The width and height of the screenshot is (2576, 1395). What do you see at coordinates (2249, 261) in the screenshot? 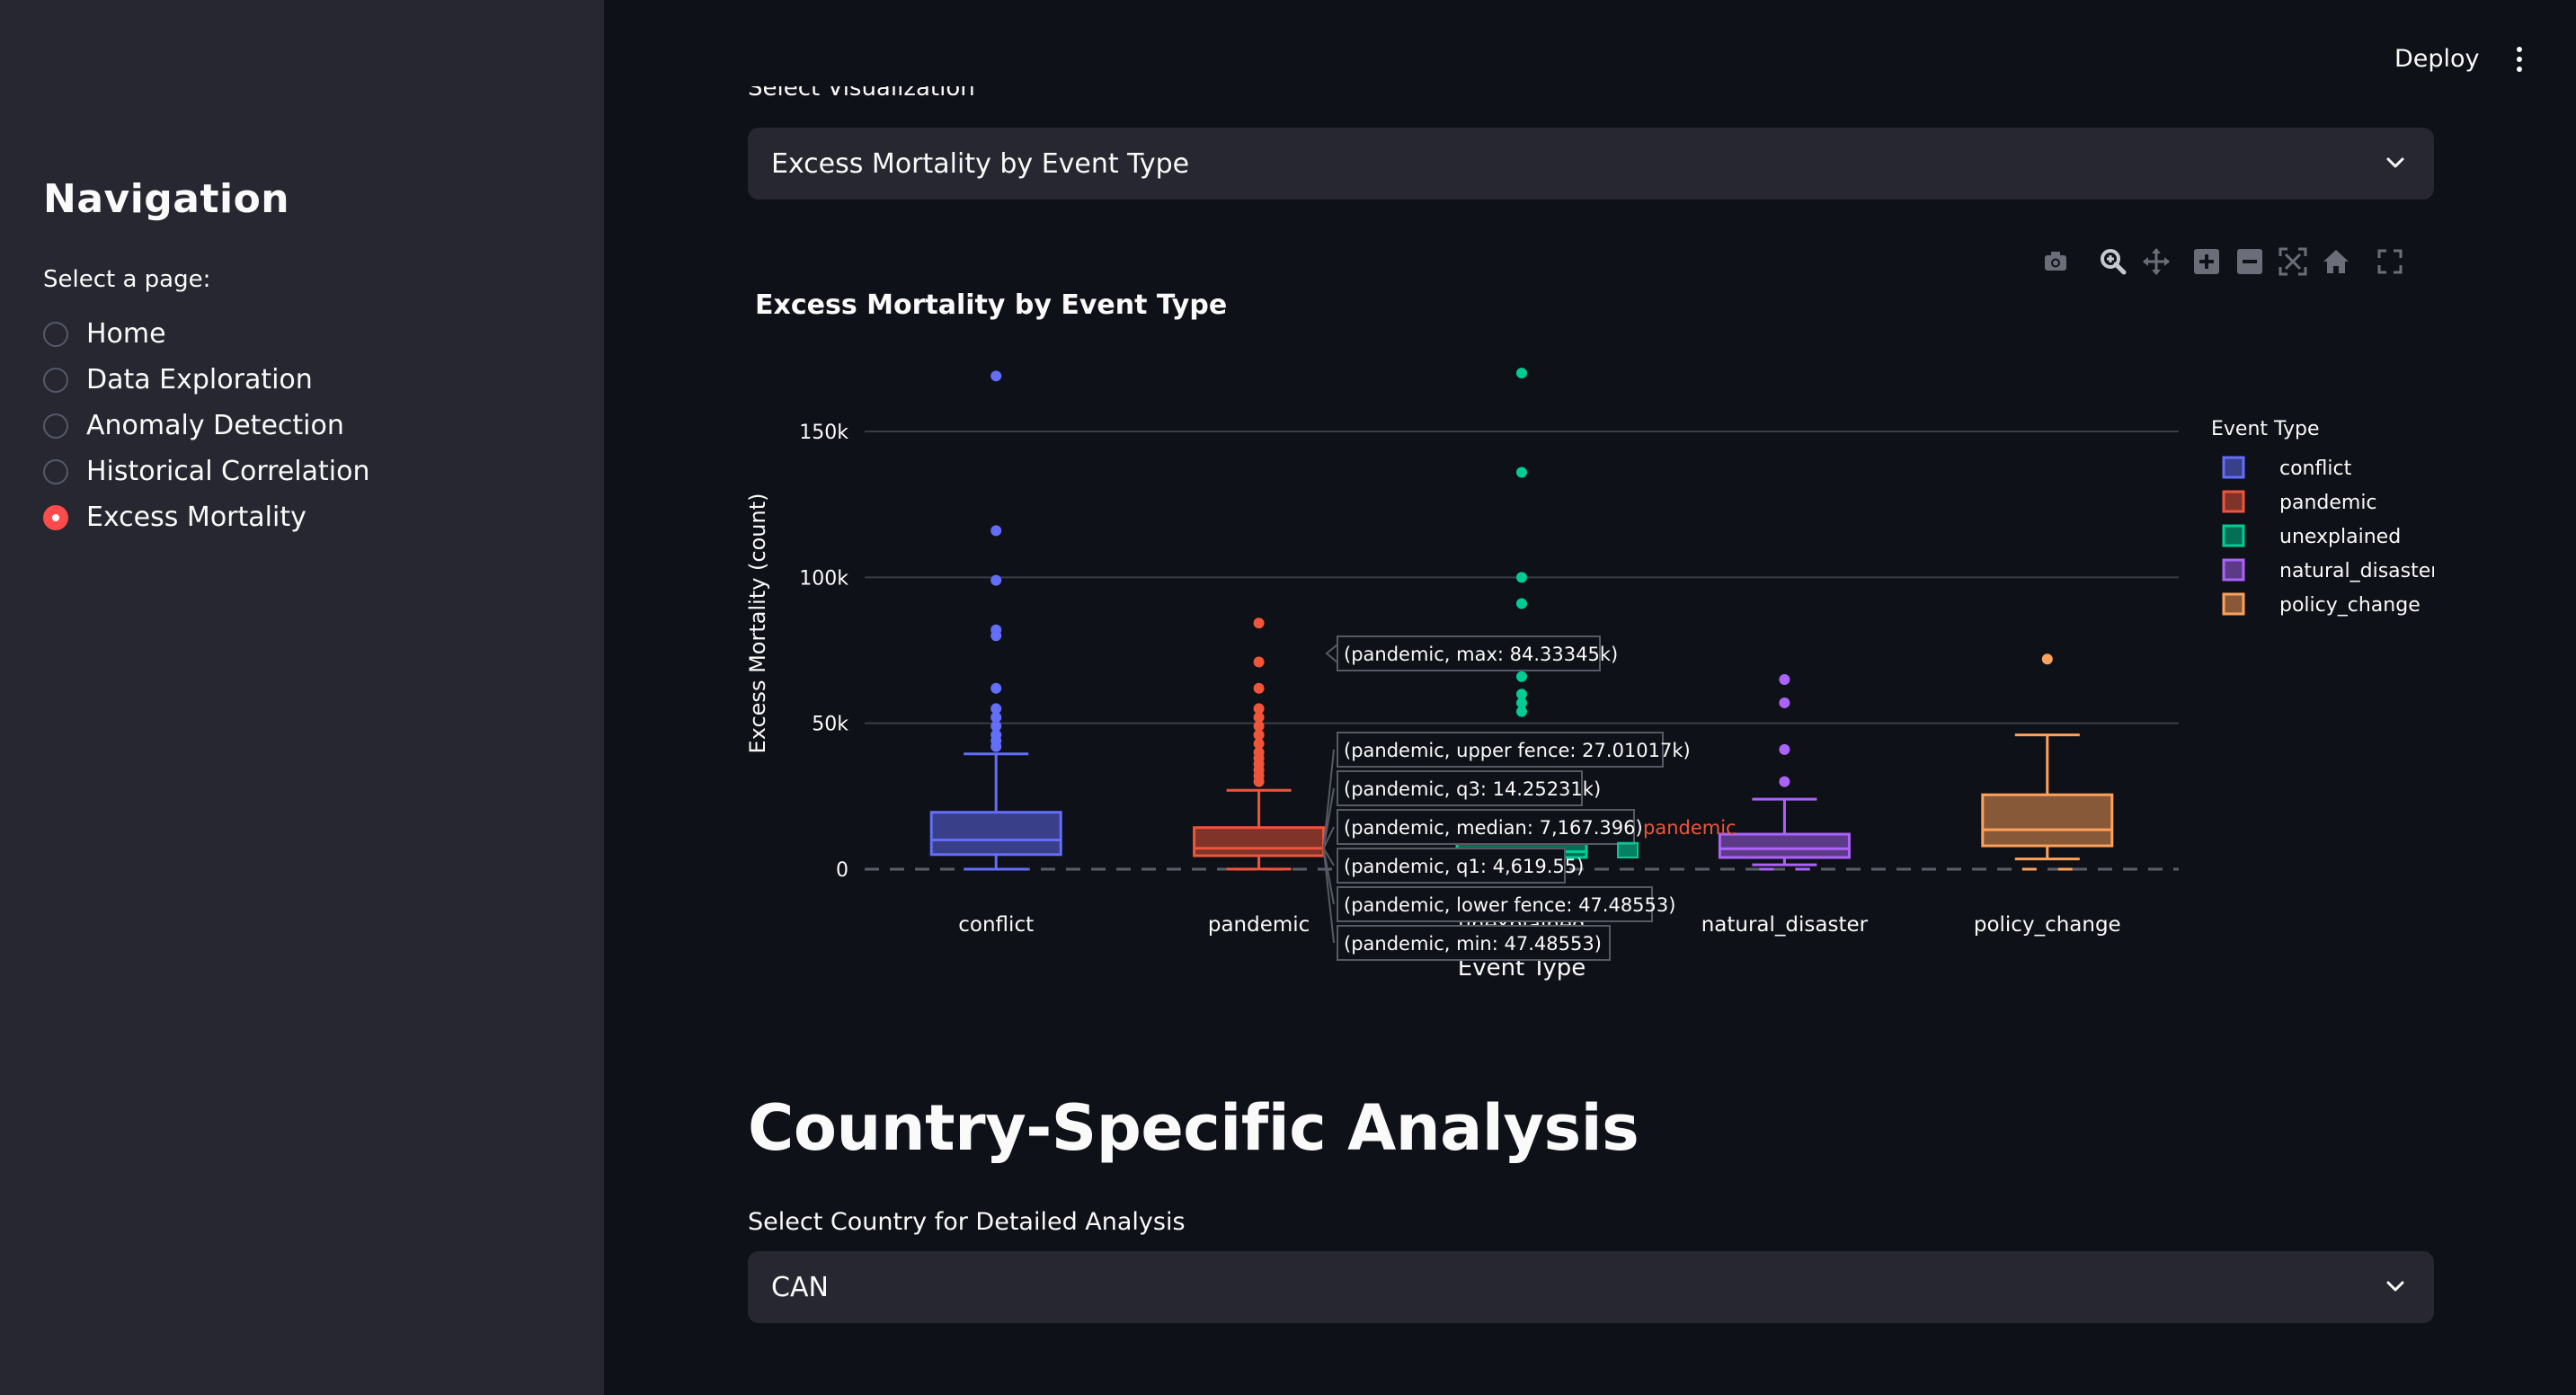
I see `zoom-out-icon` at bounding box center [2249, 261].